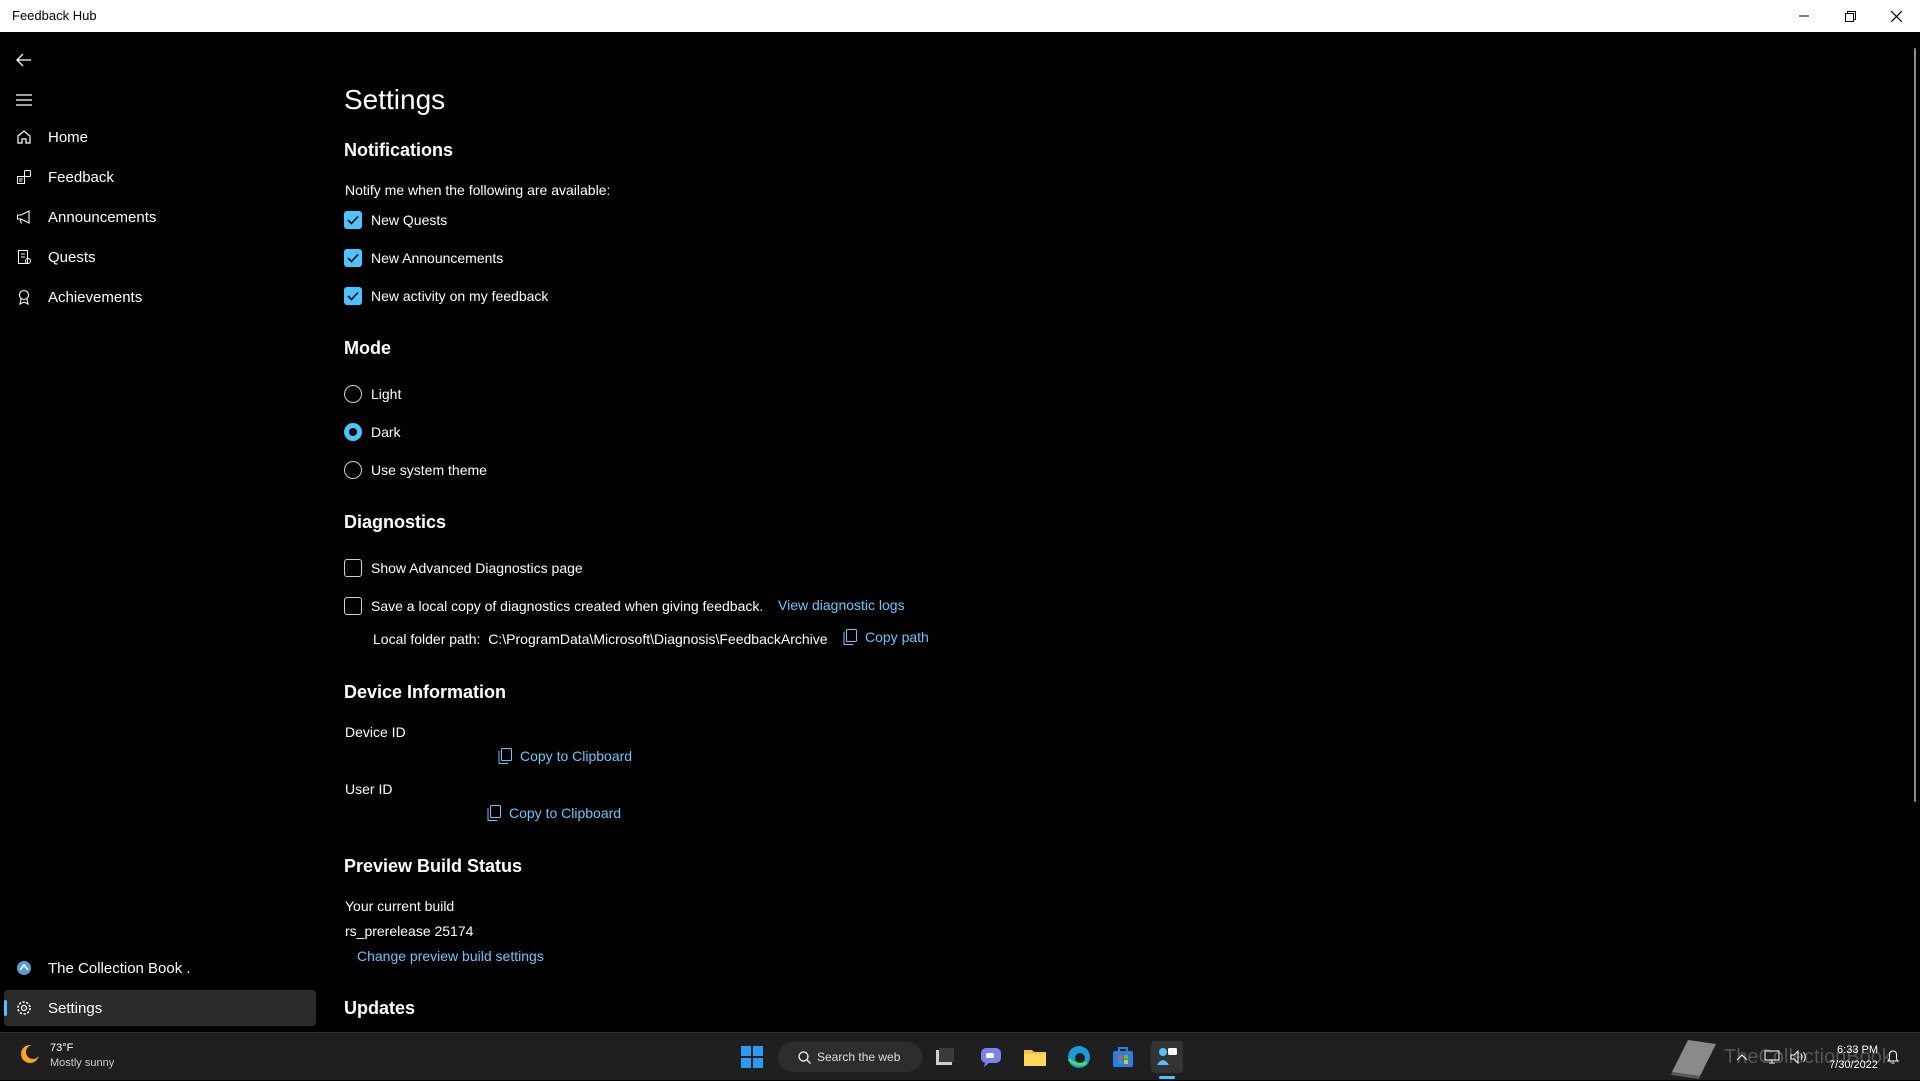  I want to click on weather-widget: 73°F Mostly sunny, so click(66, 1056).